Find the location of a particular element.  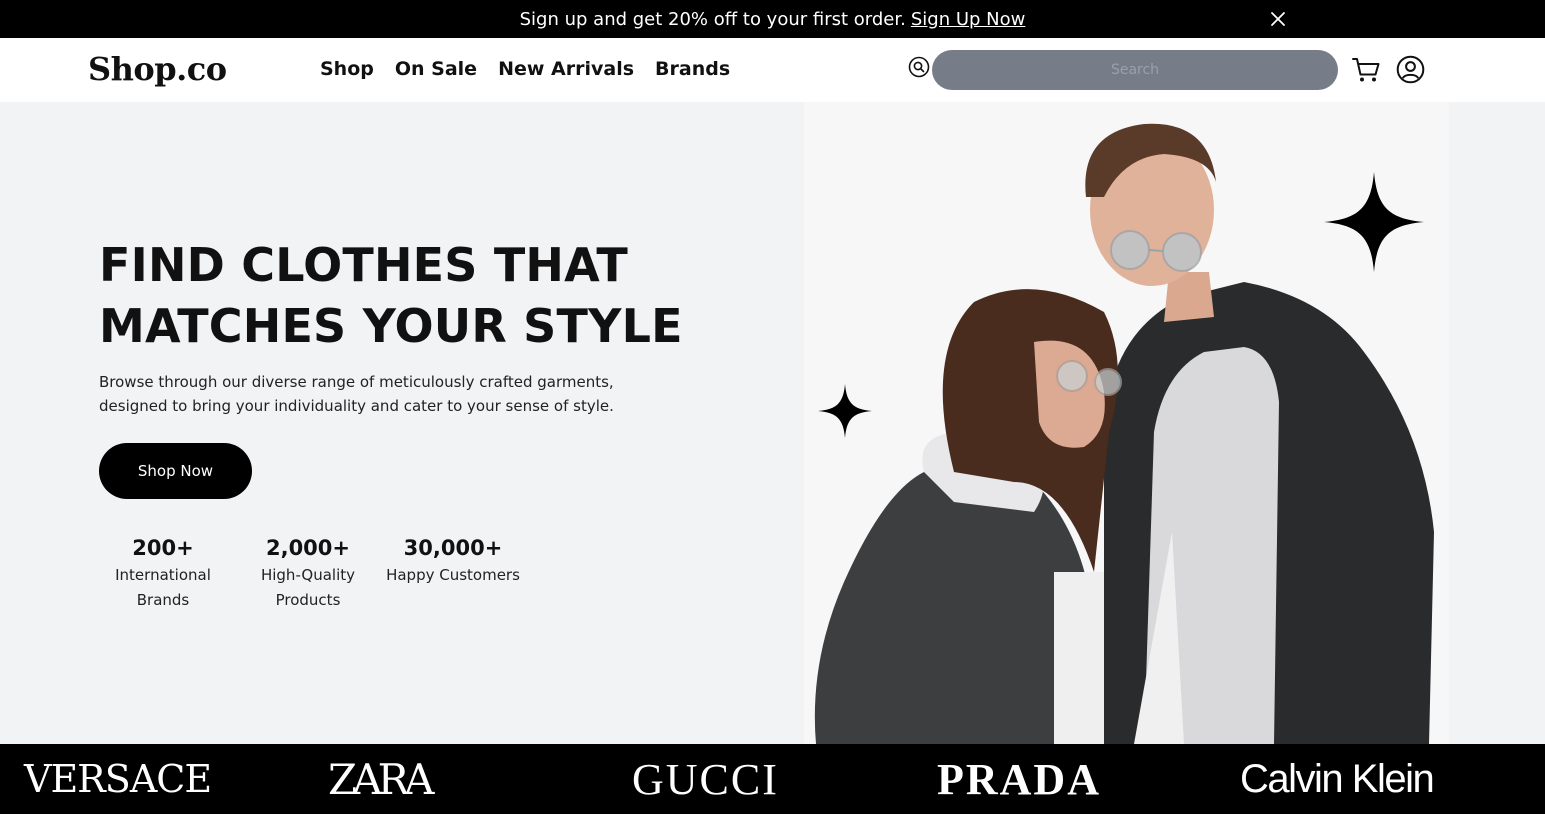

sign-up-link: Sign Up Now is located at coordinates (968, 19).